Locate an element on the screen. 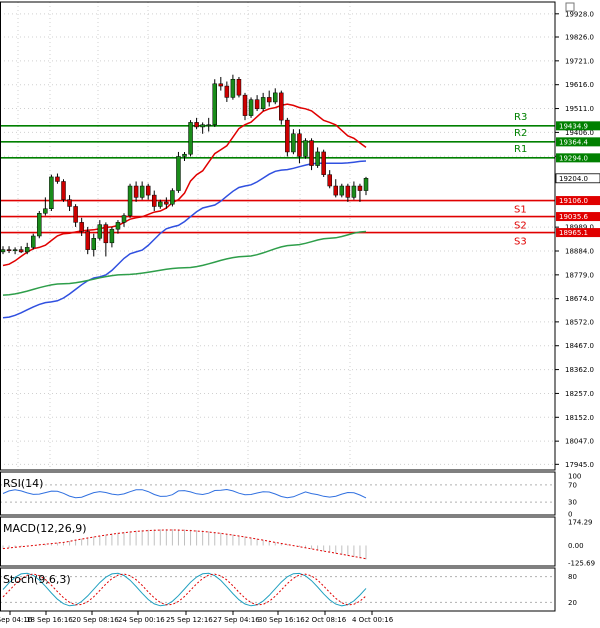  time-tick-label: 2 Oct 08:16 is located at coordinates (326, 620).